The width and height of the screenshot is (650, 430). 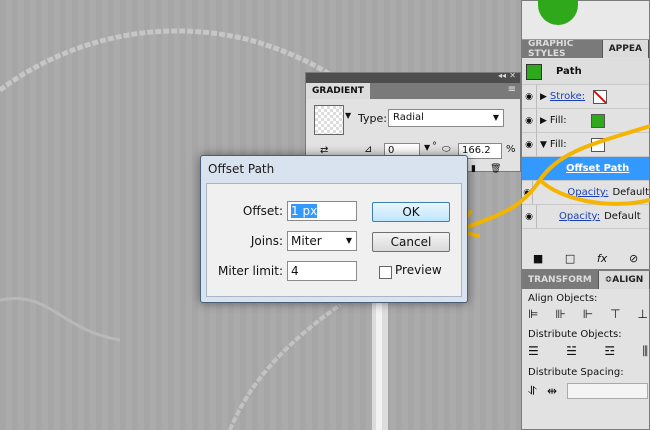 What do you see at coordinates (306, 241) in the screenshot?
I see `joins-value: Miter` at bounding box center [306, 241].